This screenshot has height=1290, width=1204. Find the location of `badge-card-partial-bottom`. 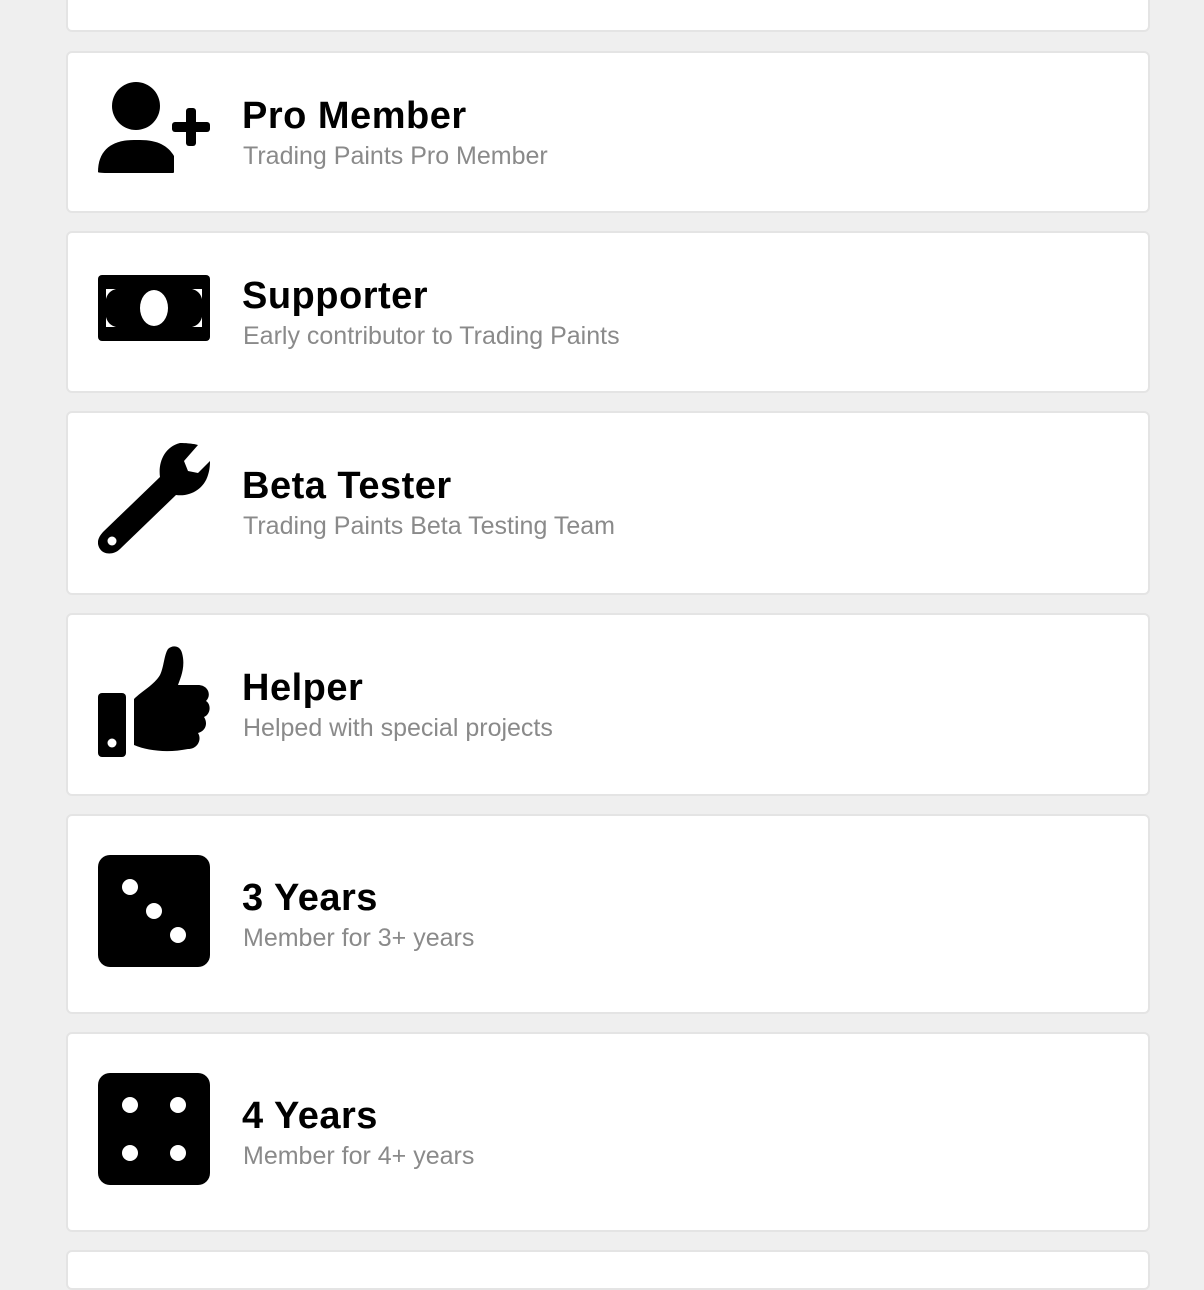

badge-card-partial-bottom is located at coordinates (608, 1270).